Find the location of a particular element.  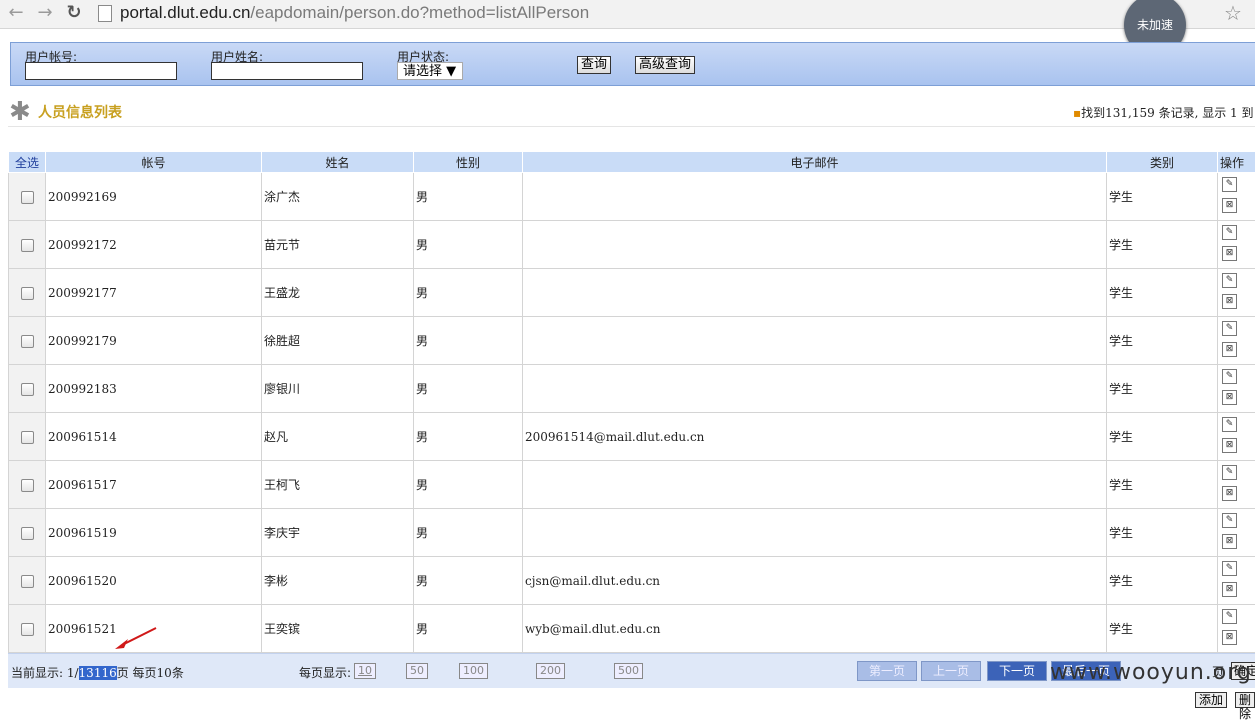

search-bar: 用户帐号: 用户姓名: 用户状态: 请选择 ▼ 查询 高级查询 is located at coordinates (632, 64).